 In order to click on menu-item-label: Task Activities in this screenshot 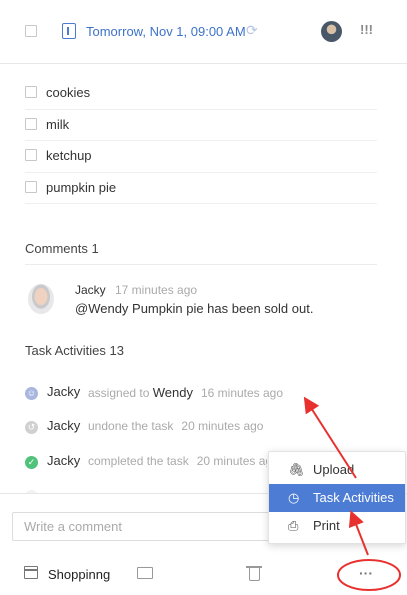, I will do `click(353, 497)`.